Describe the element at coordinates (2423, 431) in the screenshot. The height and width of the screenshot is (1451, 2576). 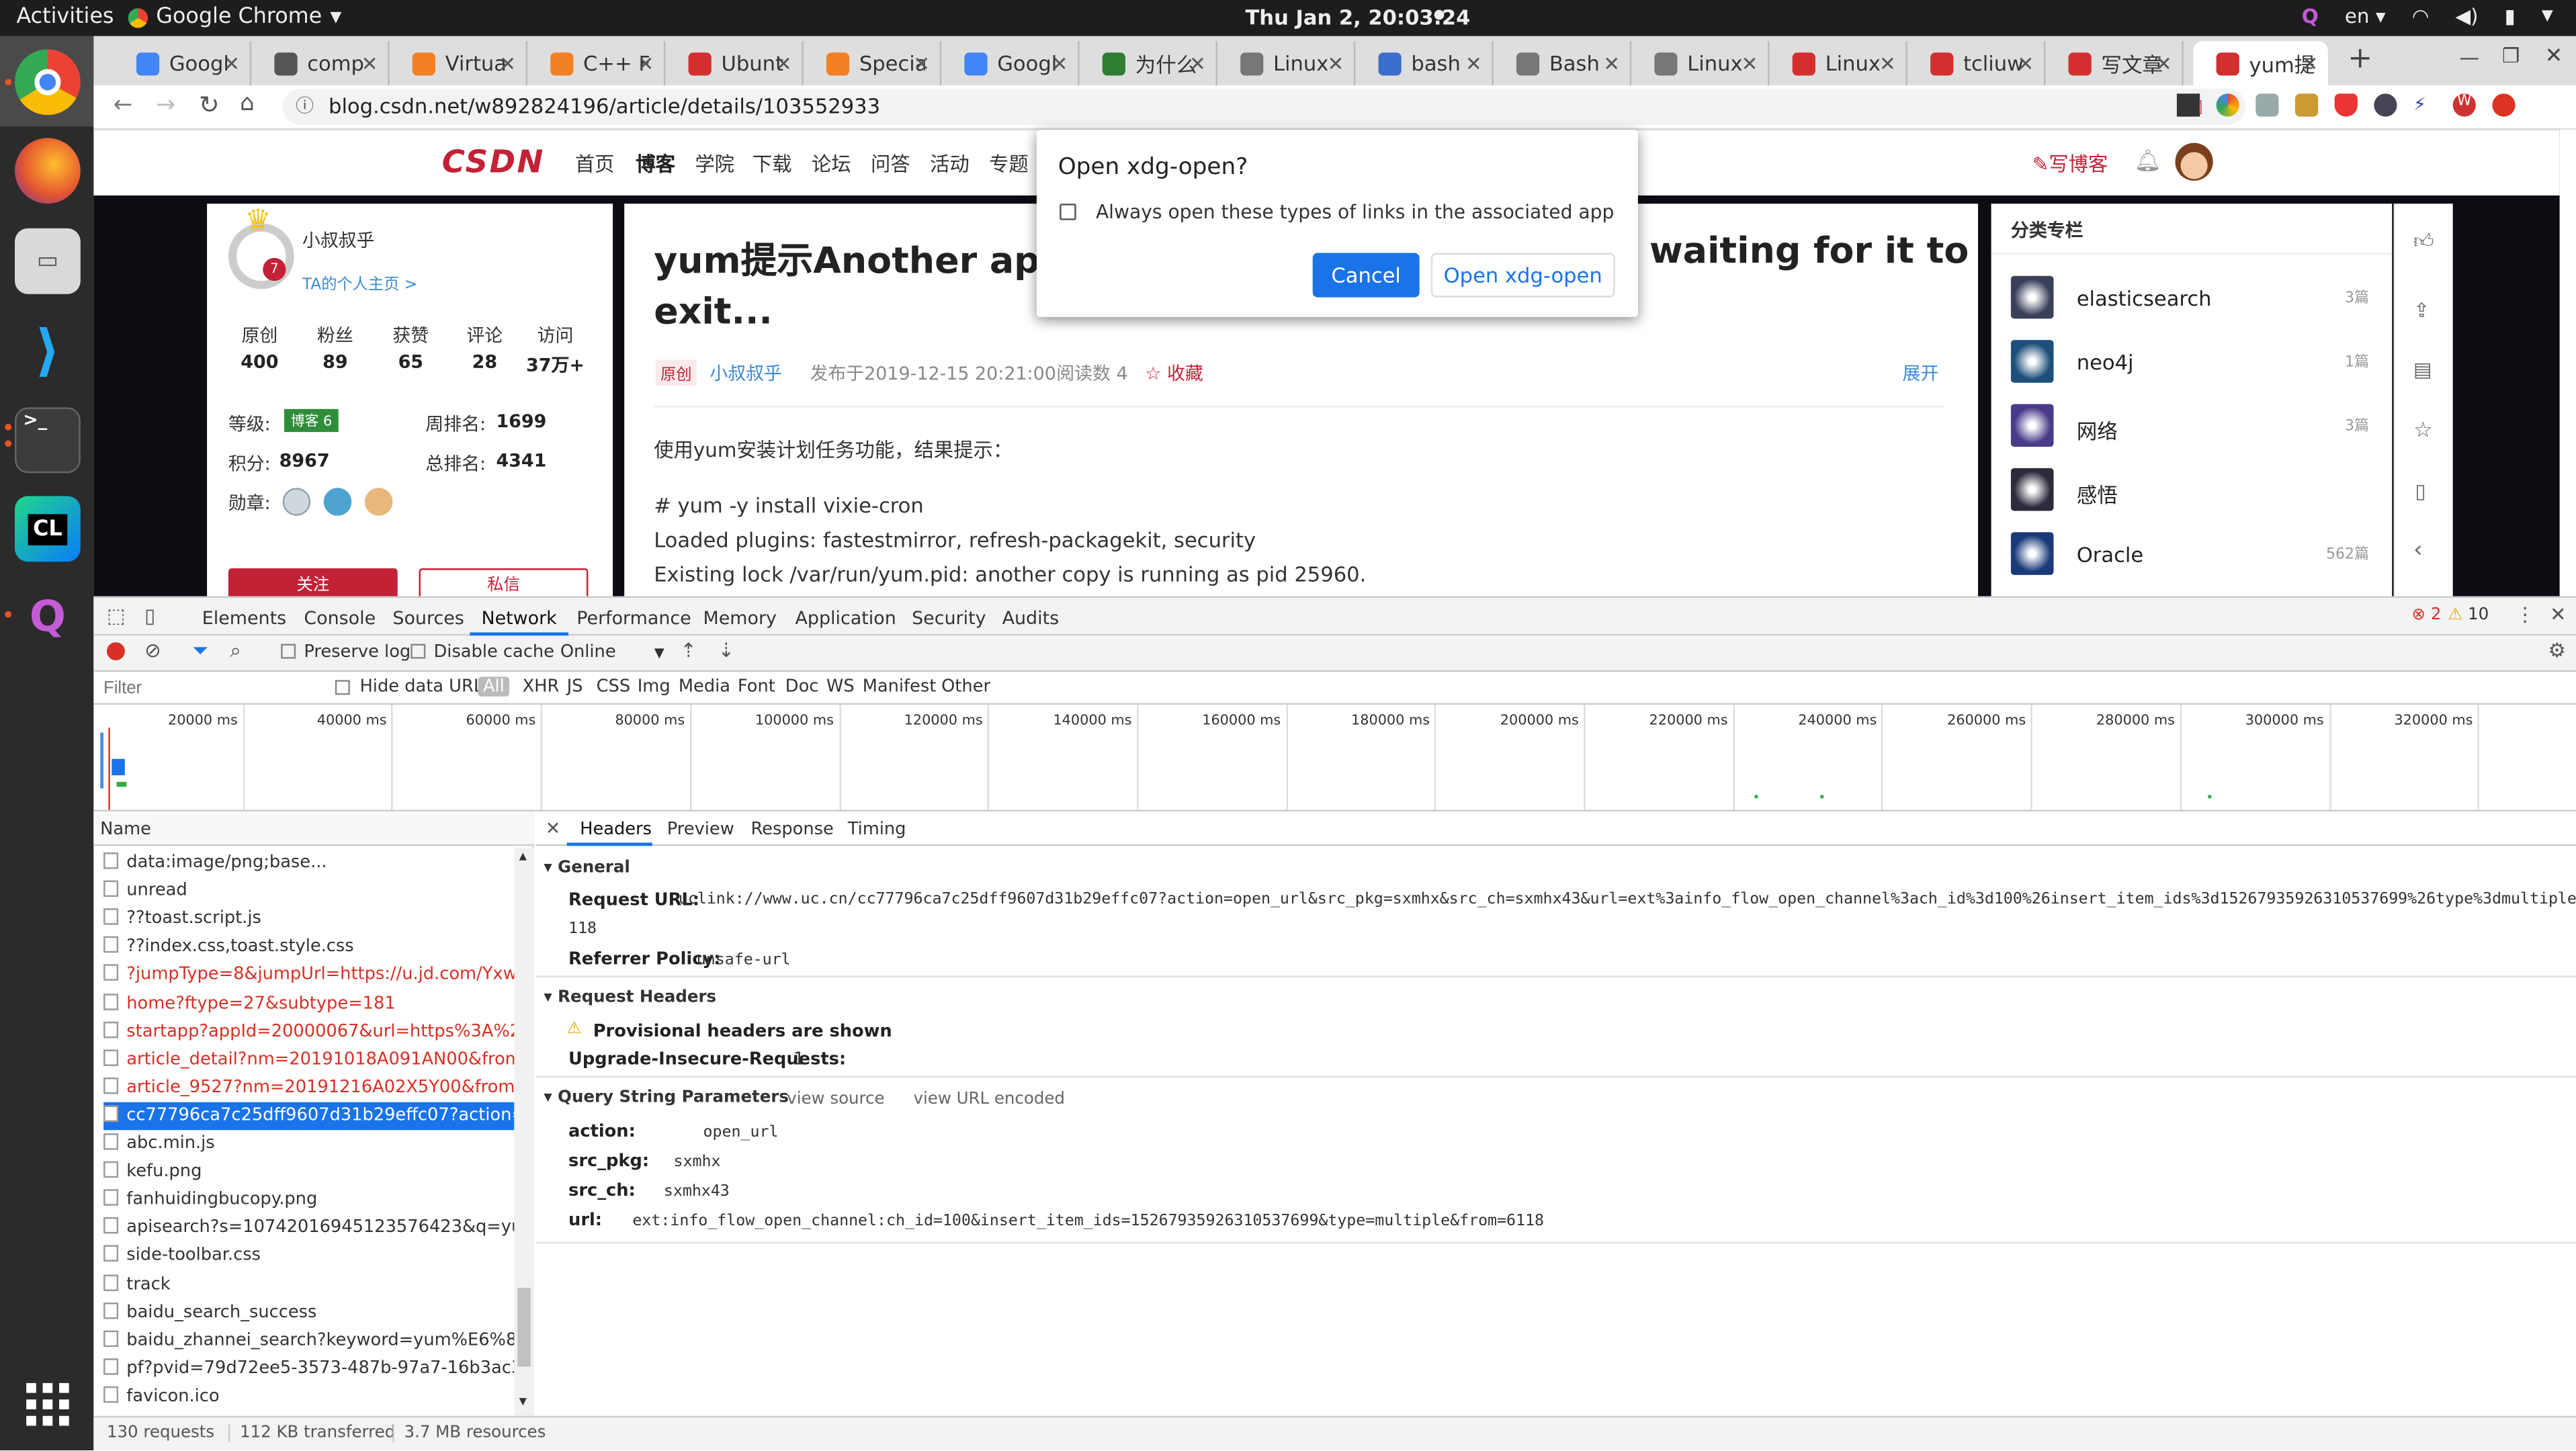
I see `star-icon: ☆` at that location.